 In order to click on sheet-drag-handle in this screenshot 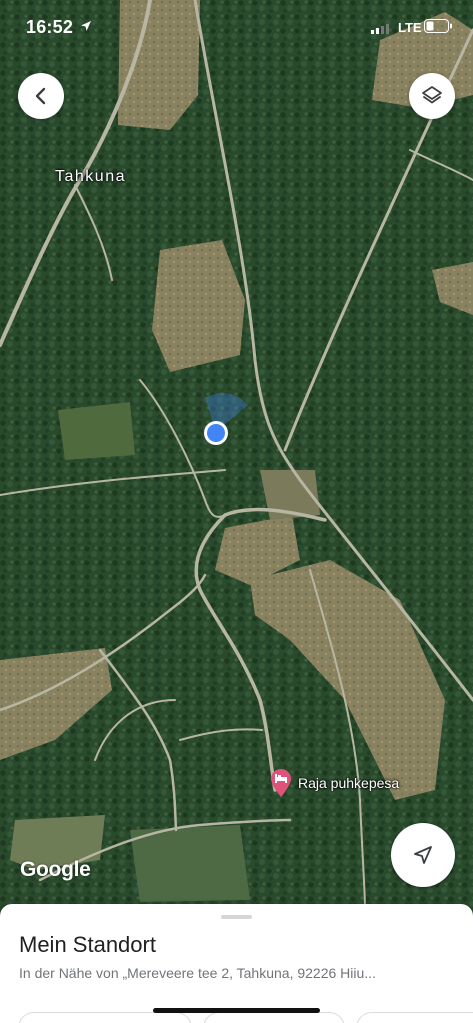, I will do `click(236, 917)`.